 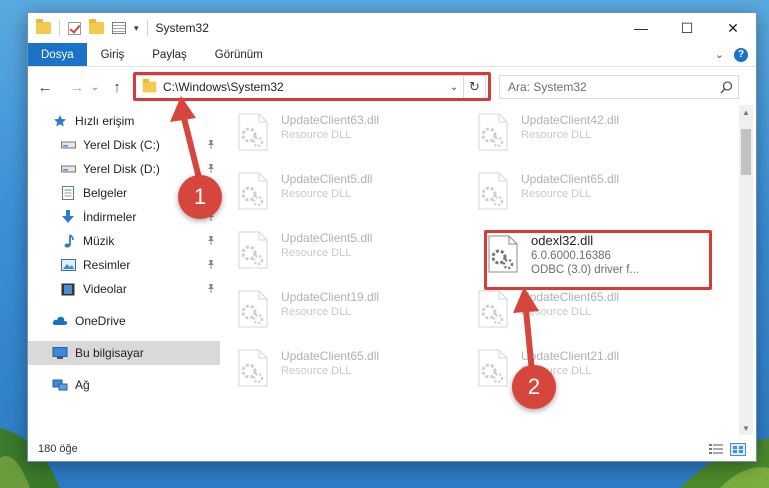 What do you see at coordinates (68, 217) in the screenshot?
I see `download-icon` at bounding box center [68, 217].